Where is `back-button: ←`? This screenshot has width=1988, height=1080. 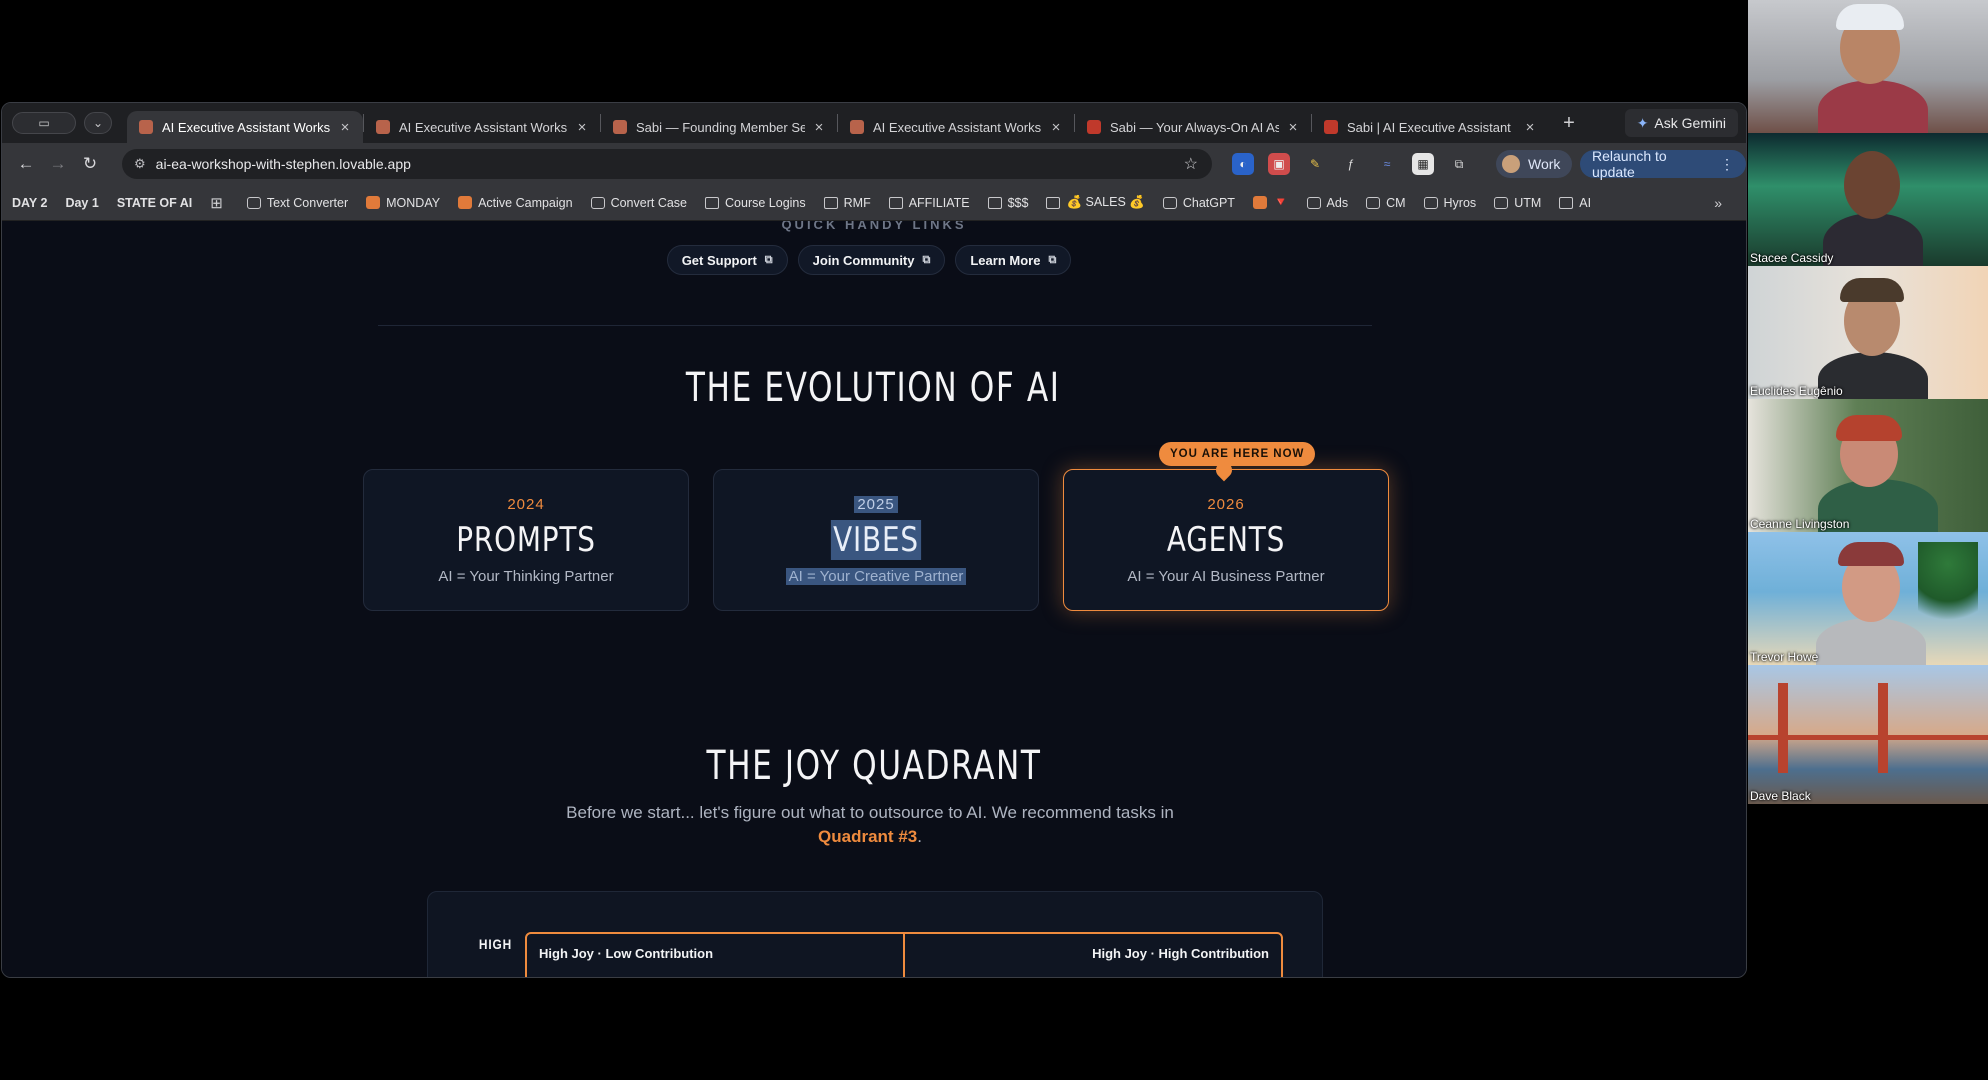 back-button: ← is located at coordinates (26, 164).